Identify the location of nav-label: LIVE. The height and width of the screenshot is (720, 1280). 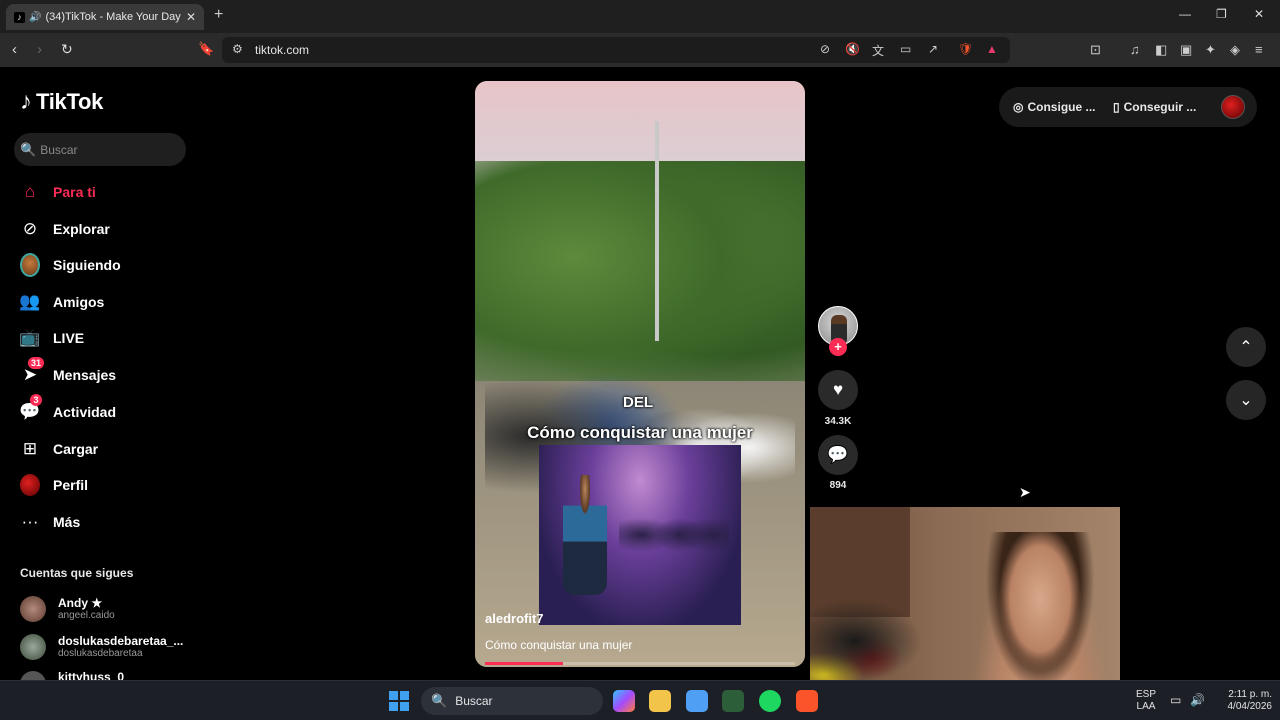
(69, 338).